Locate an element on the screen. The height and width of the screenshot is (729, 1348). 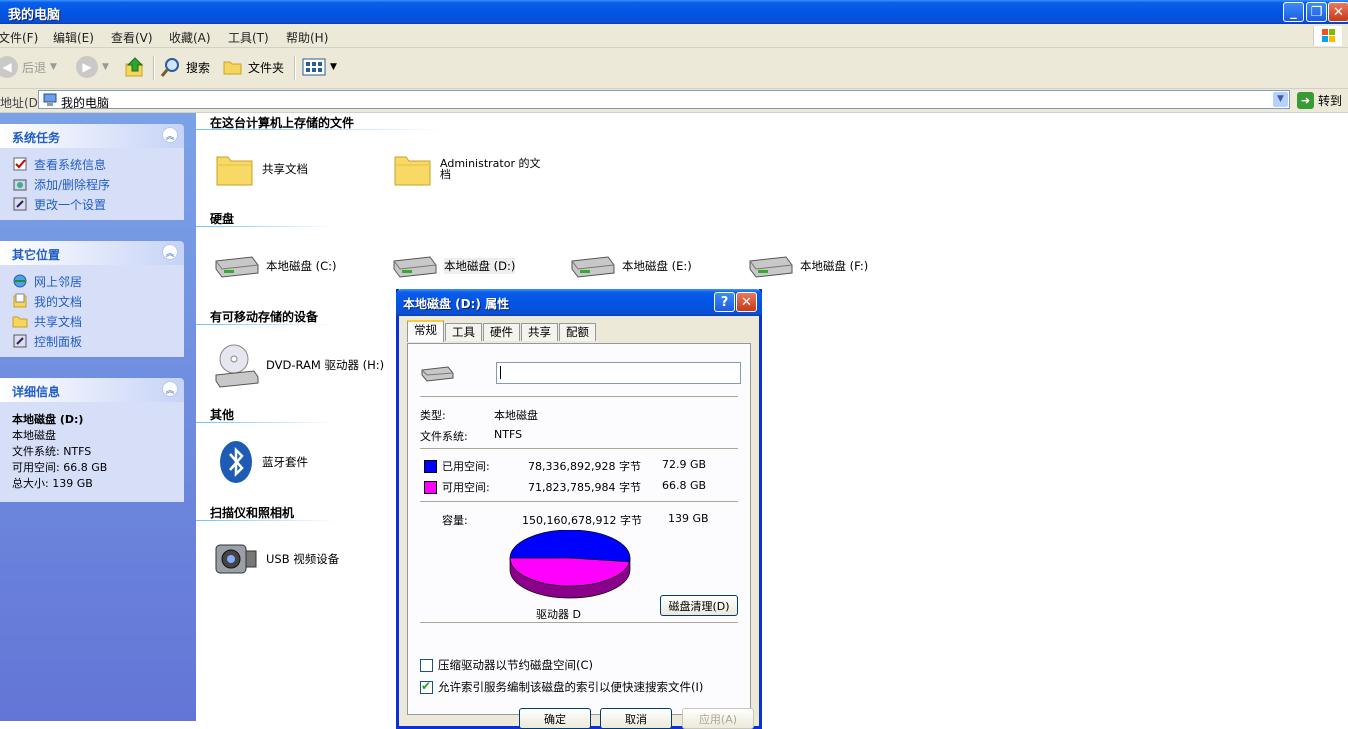
disk-f-item: 本地磁盘 (F:) is located at coordinates (807, 266).